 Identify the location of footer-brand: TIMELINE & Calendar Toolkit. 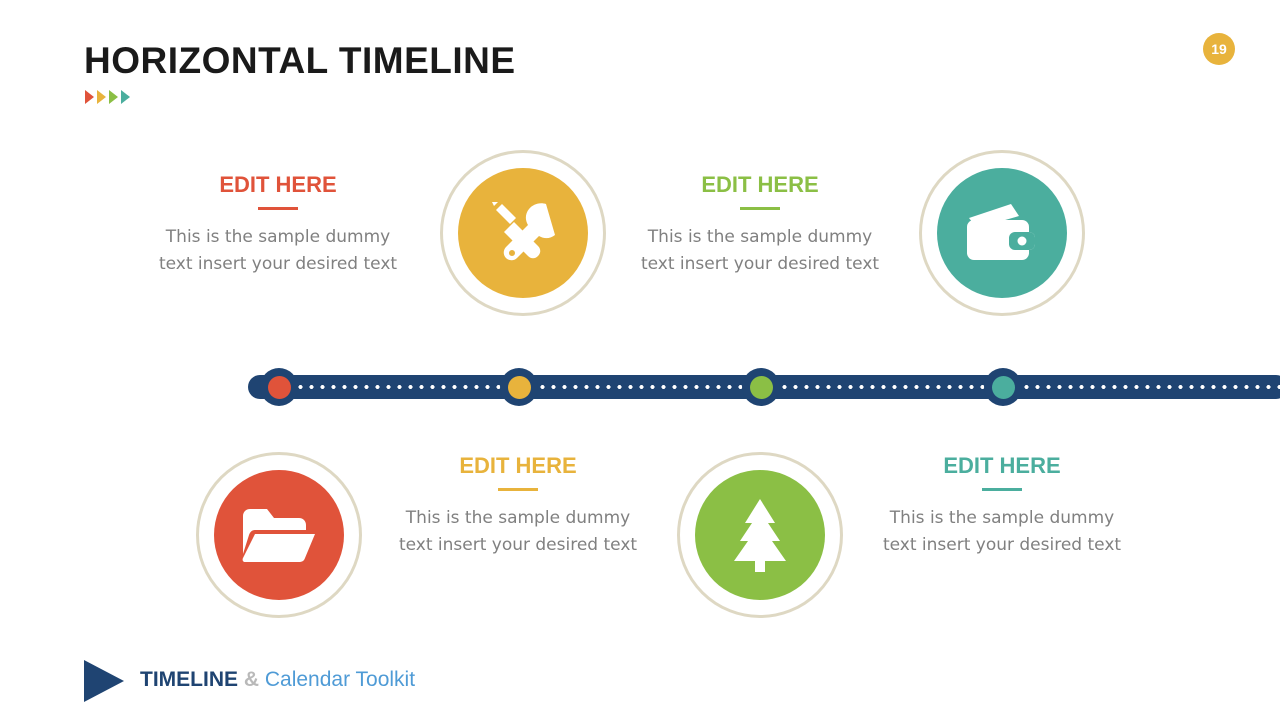
(277, 680).